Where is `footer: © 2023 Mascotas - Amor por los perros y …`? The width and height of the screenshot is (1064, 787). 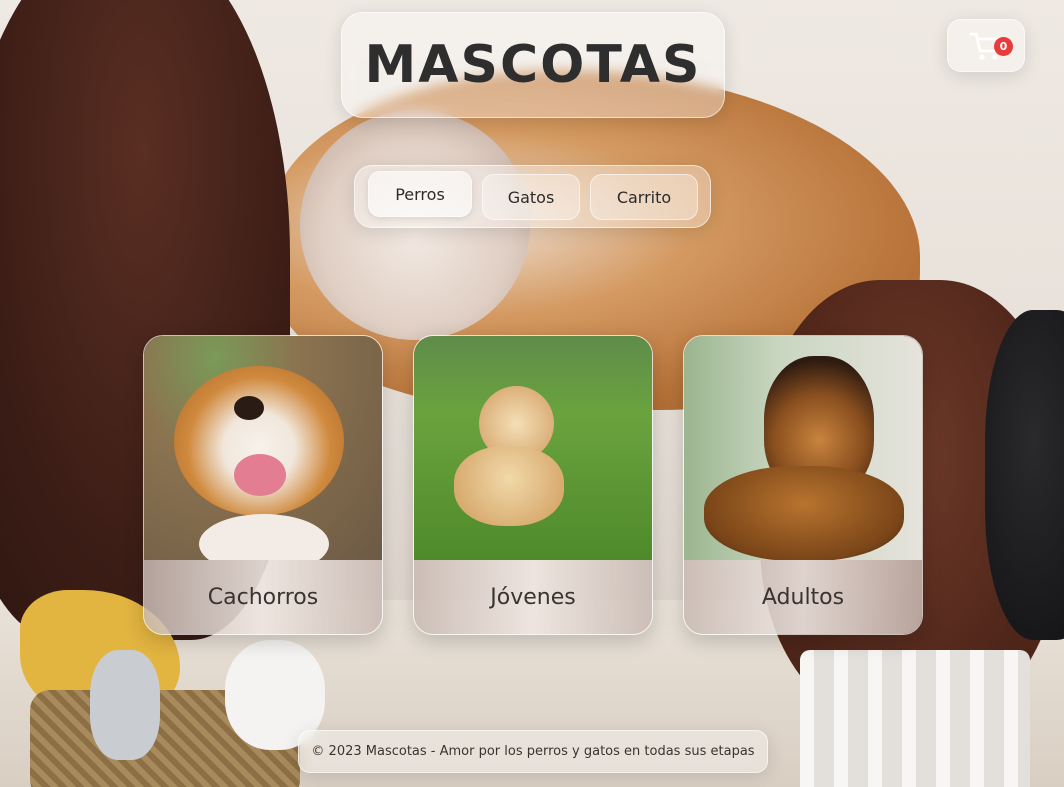
footer: © 2023 Mascotas - Amor por los perros y … is located at coordinates (533, 751).